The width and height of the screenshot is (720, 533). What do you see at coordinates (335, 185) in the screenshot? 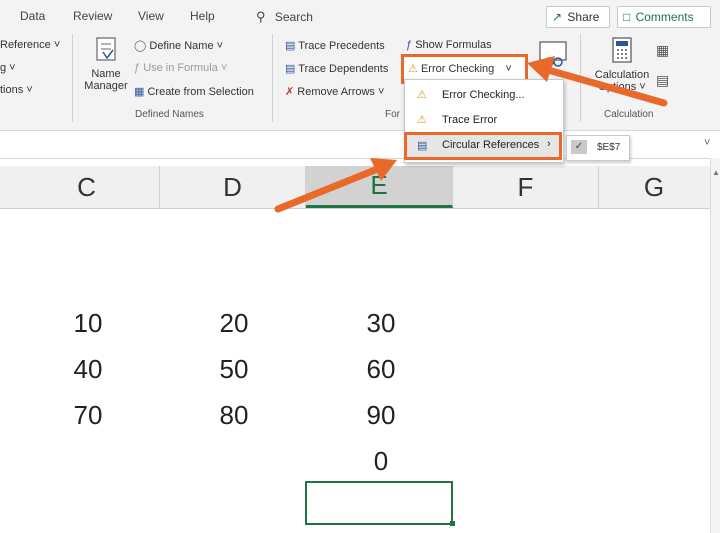
I see `arrow-to-circular-references` at bounding box center [335, 185].